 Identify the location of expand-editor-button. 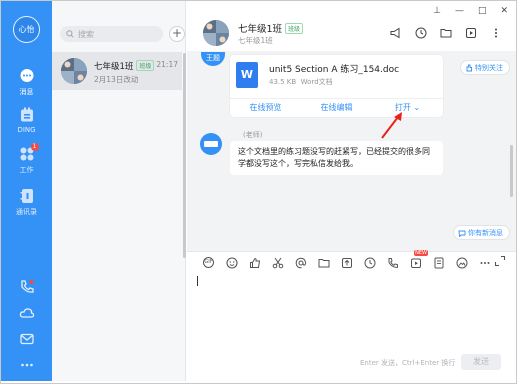
(500, 261).